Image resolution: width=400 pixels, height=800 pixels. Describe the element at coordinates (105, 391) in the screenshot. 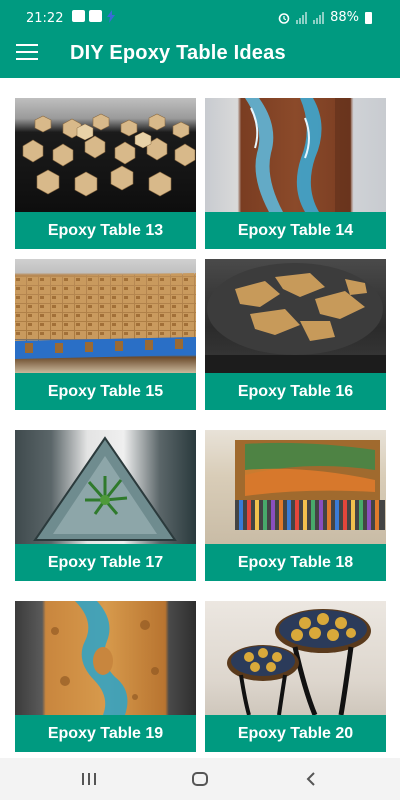

I see `card-label: Epoxy Table 15` at that location.